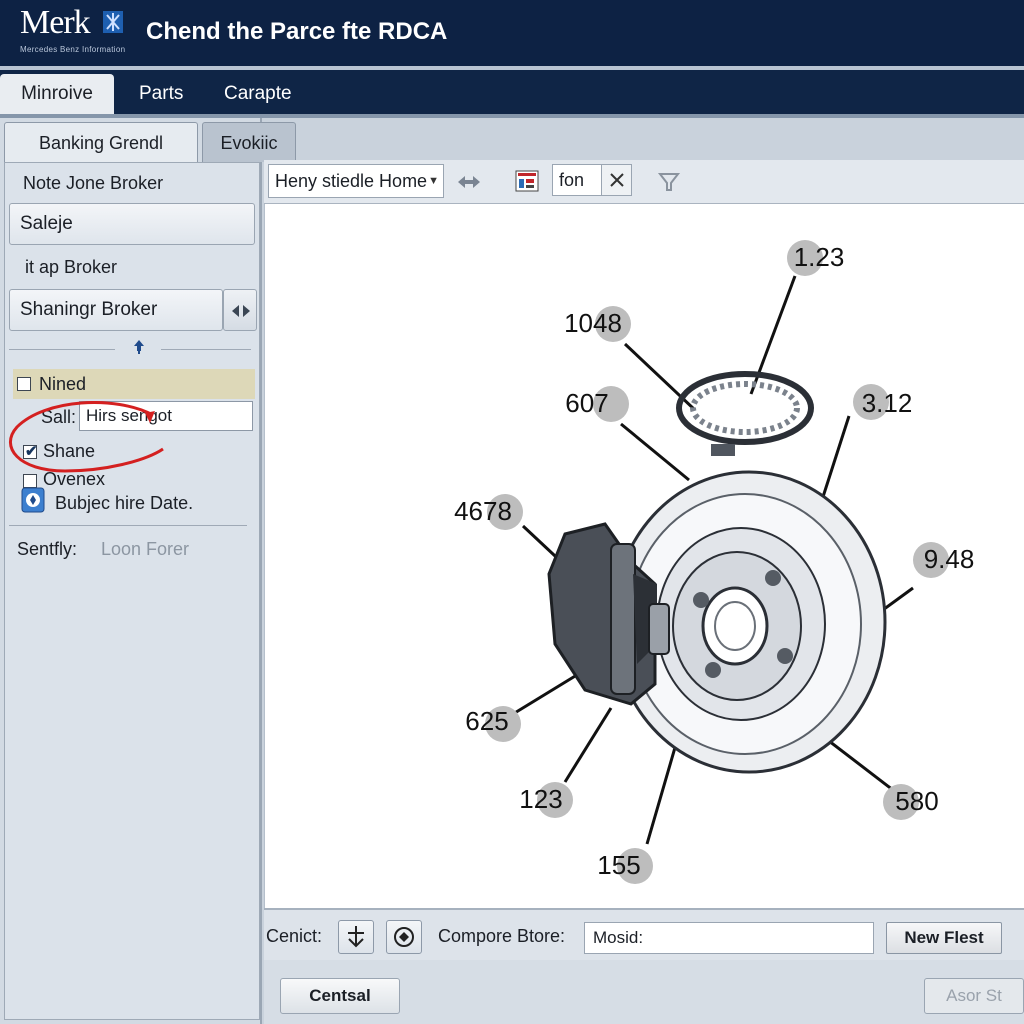  What do you see at coordinates (124, 503) in the screenshot?
I see `subject-date-label: Bubjec hire Date.` at bounding box center [124, 503].